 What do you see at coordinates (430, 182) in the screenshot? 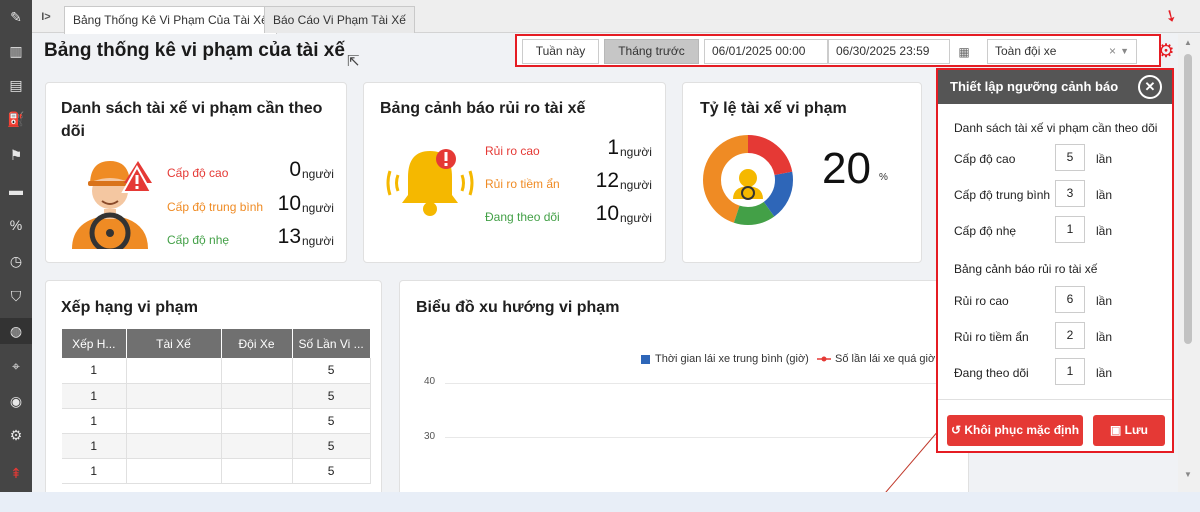
I see `alarm-bell-icon` at bounding box center [430, 182].